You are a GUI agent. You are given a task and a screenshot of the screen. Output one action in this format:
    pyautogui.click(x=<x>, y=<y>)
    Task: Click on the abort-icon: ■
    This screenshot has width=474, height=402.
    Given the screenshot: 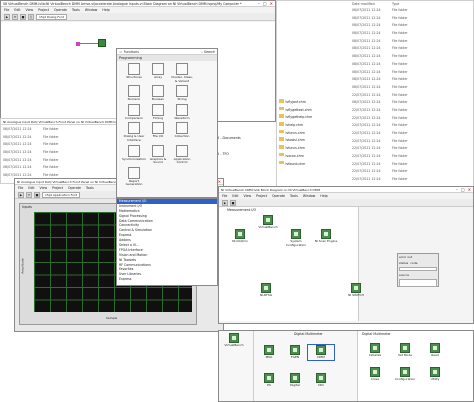 What is the action you would take?
    pyautogui.click(x=23, y=16)
    